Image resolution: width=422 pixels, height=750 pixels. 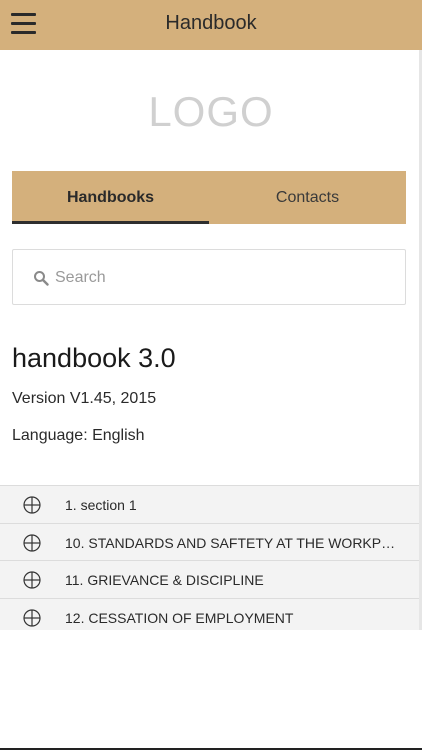 What do you see at coordinates (179, 617) in the screenshot?
I see `section-label: 12. CESSATION OF EMPLOYMENT` at bounding box center [179, 617].